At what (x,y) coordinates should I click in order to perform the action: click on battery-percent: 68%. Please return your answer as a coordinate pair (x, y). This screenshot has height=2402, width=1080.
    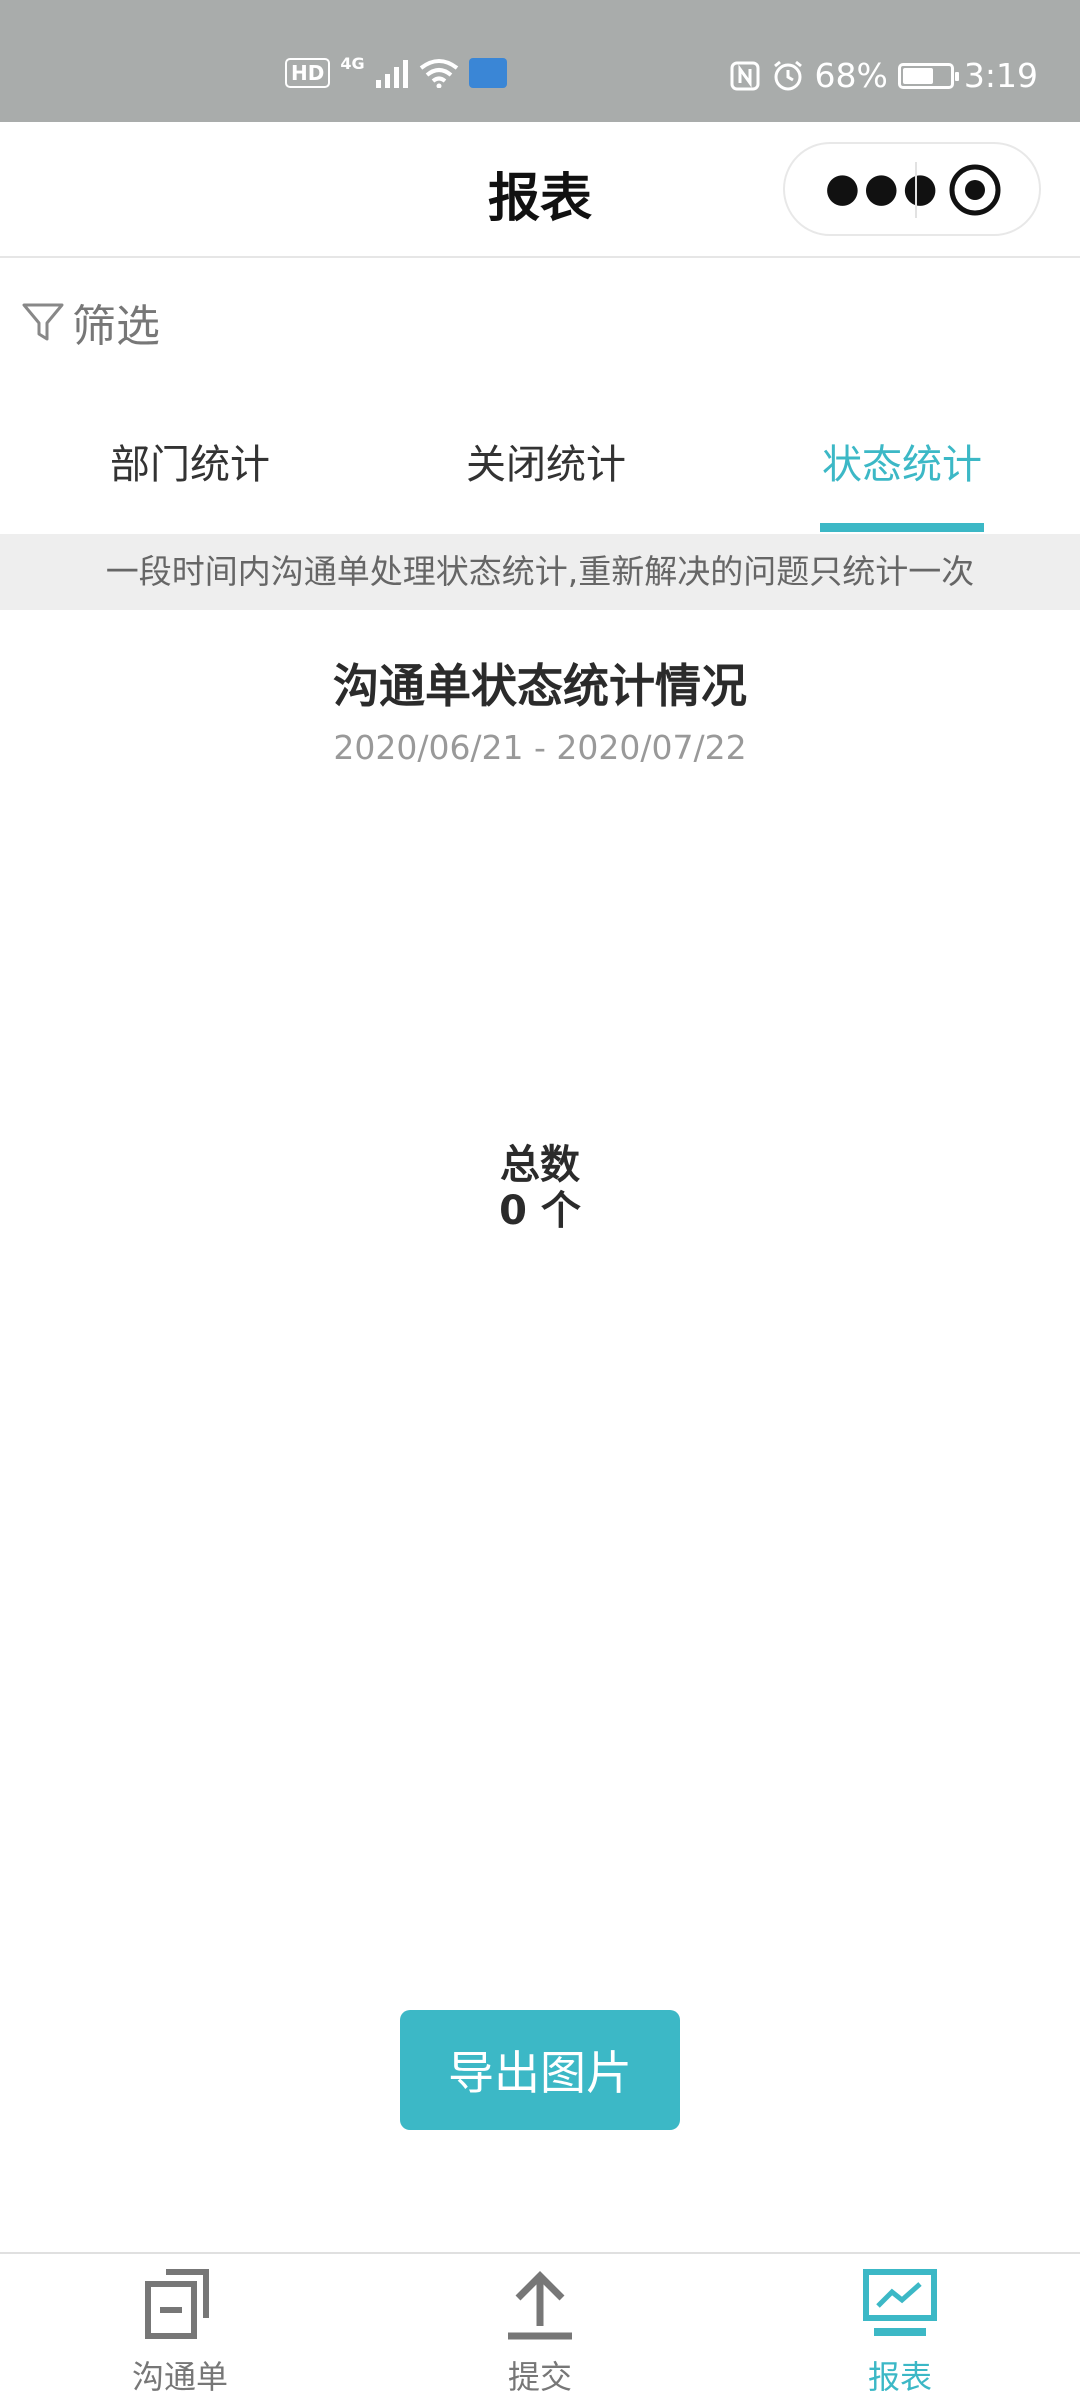
    Looking at the image, I should click on (851, 75).